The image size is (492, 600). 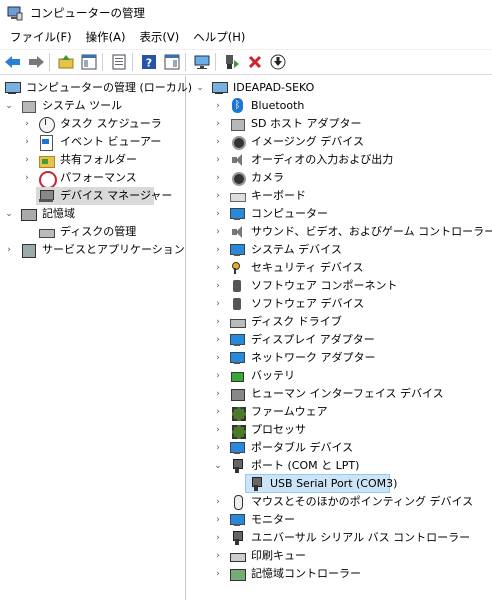 I want to click on tree-item-system-tools: ⌄ システム ツール, so click(x=64, y=106).